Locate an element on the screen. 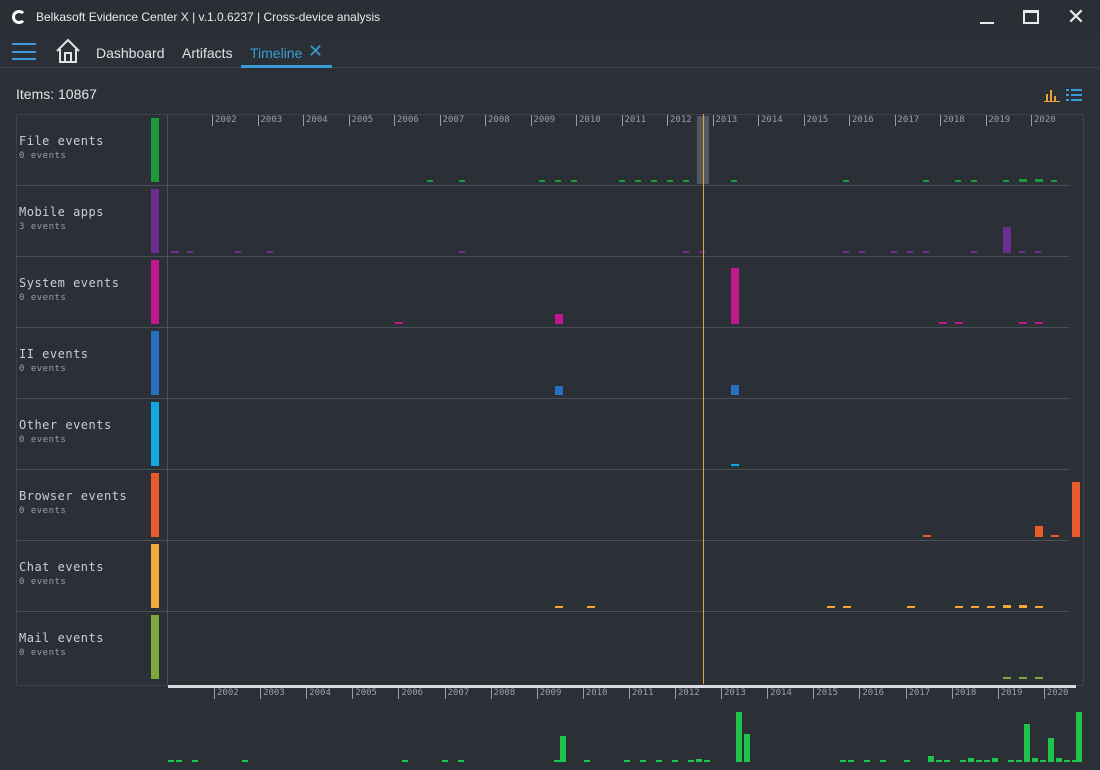 The image size is (1100, 770). maximize-button is located at coordinates (1031, 17).